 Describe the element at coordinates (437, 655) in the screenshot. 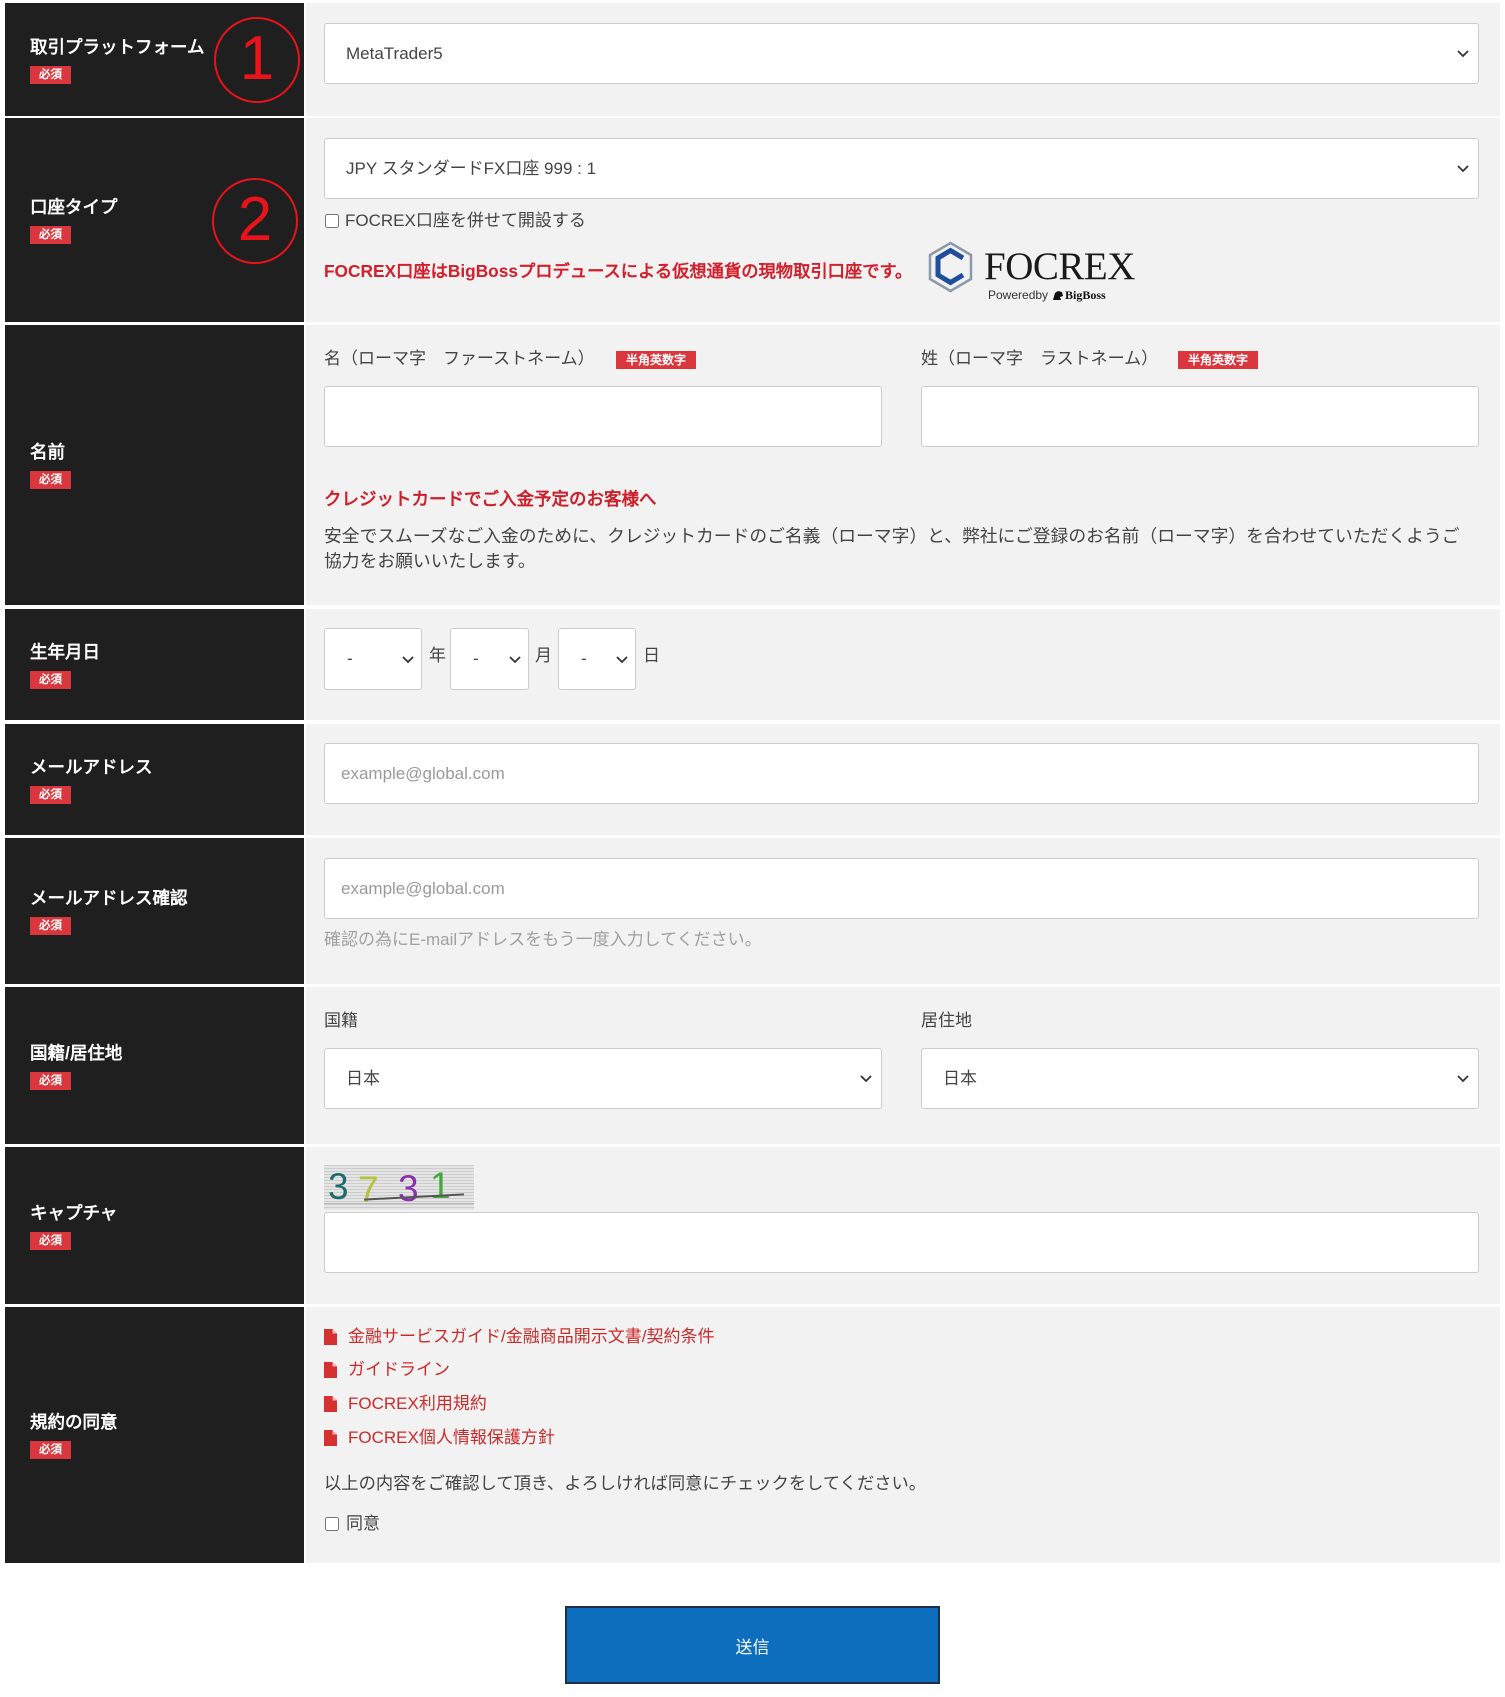

I see `year-unit: 年` at that location.